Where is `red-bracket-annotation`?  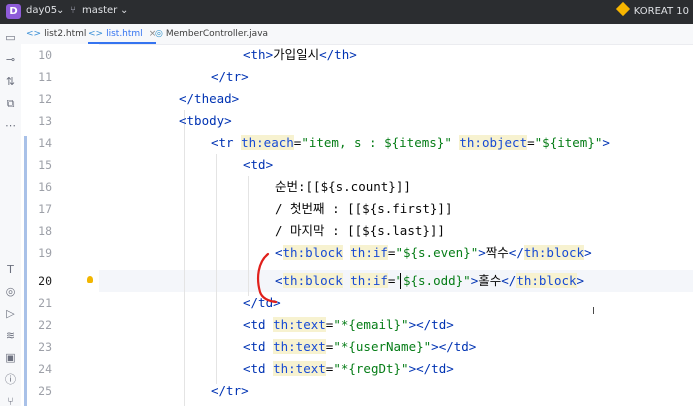 red-bracket-annotation is located at coordinates (267, 278).